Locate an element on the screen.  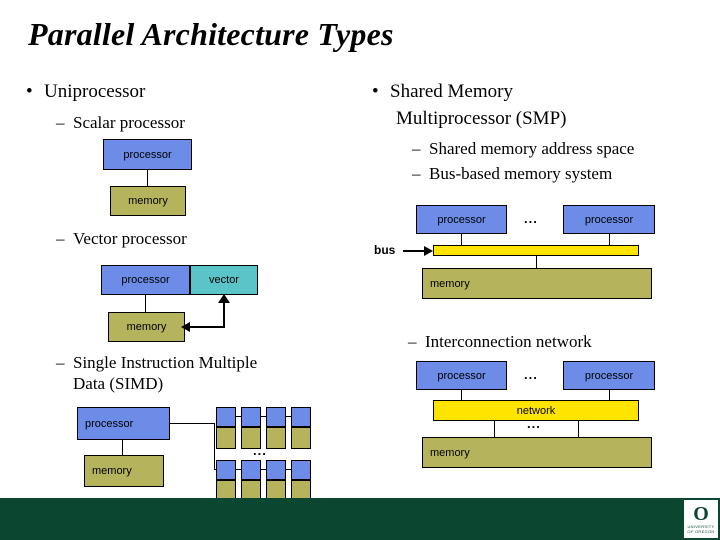
bullet-uniprocessor-label: Uniprocessor is located at coordinates (95, 91).